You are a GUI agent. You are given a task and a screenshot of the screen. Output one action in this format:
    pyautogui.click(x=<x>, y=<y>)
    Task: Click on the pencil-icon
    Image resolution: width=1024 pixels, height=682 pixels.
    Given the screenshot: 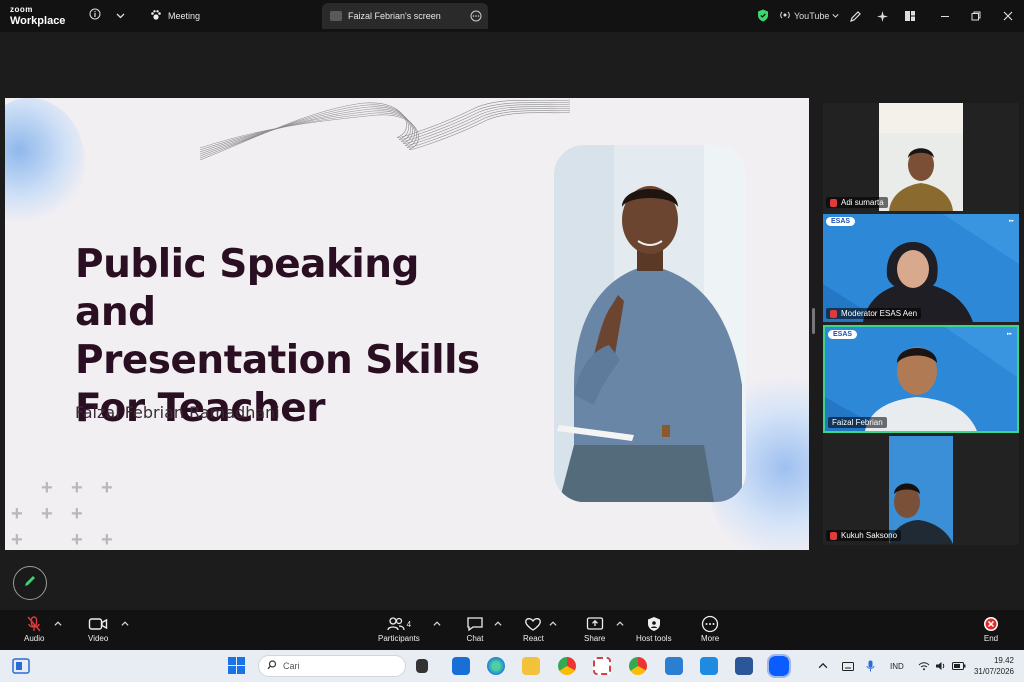 What is the action you would take?
    pyautogui.click(x=30, y=583)
    